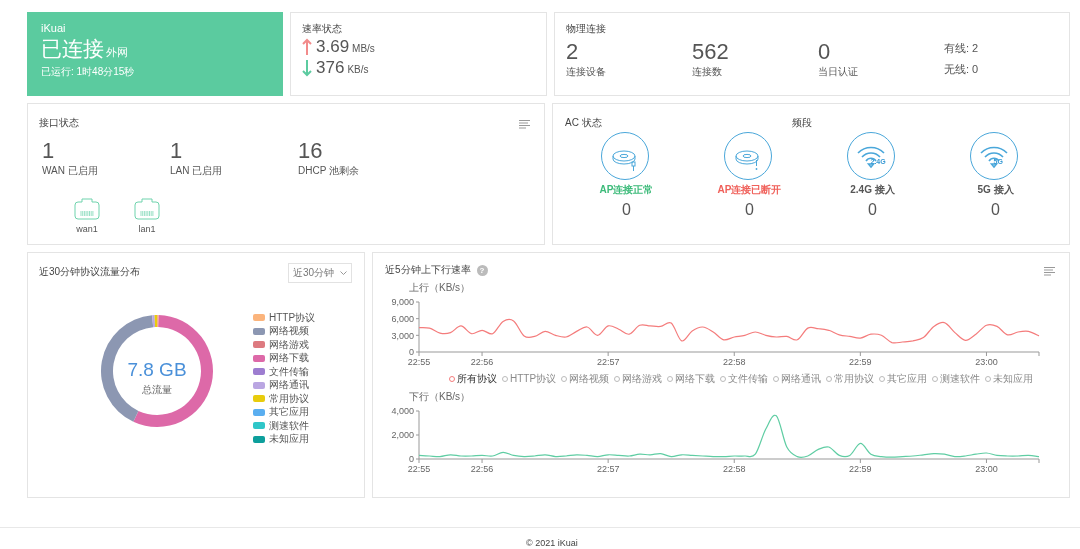 The height and width of the screenshot is (549, 1080). Describe the element at coordinates (90, 272) in the screenshot. I see `card-title: 近30分钟协议流量分布` at that location.